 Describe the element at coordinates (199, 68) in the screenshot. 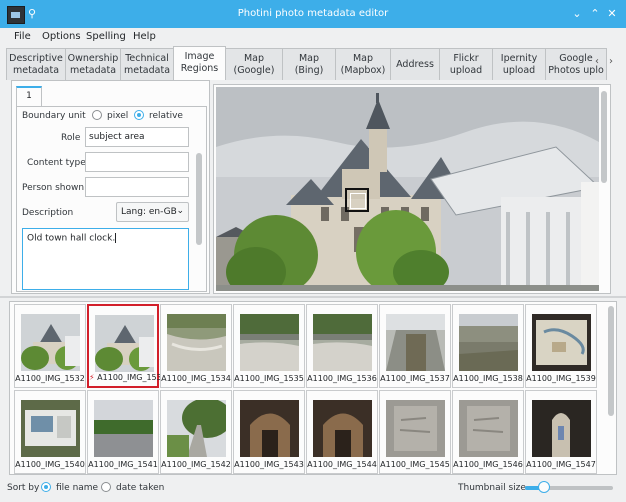

I see `tab-label: Regions` at that location.